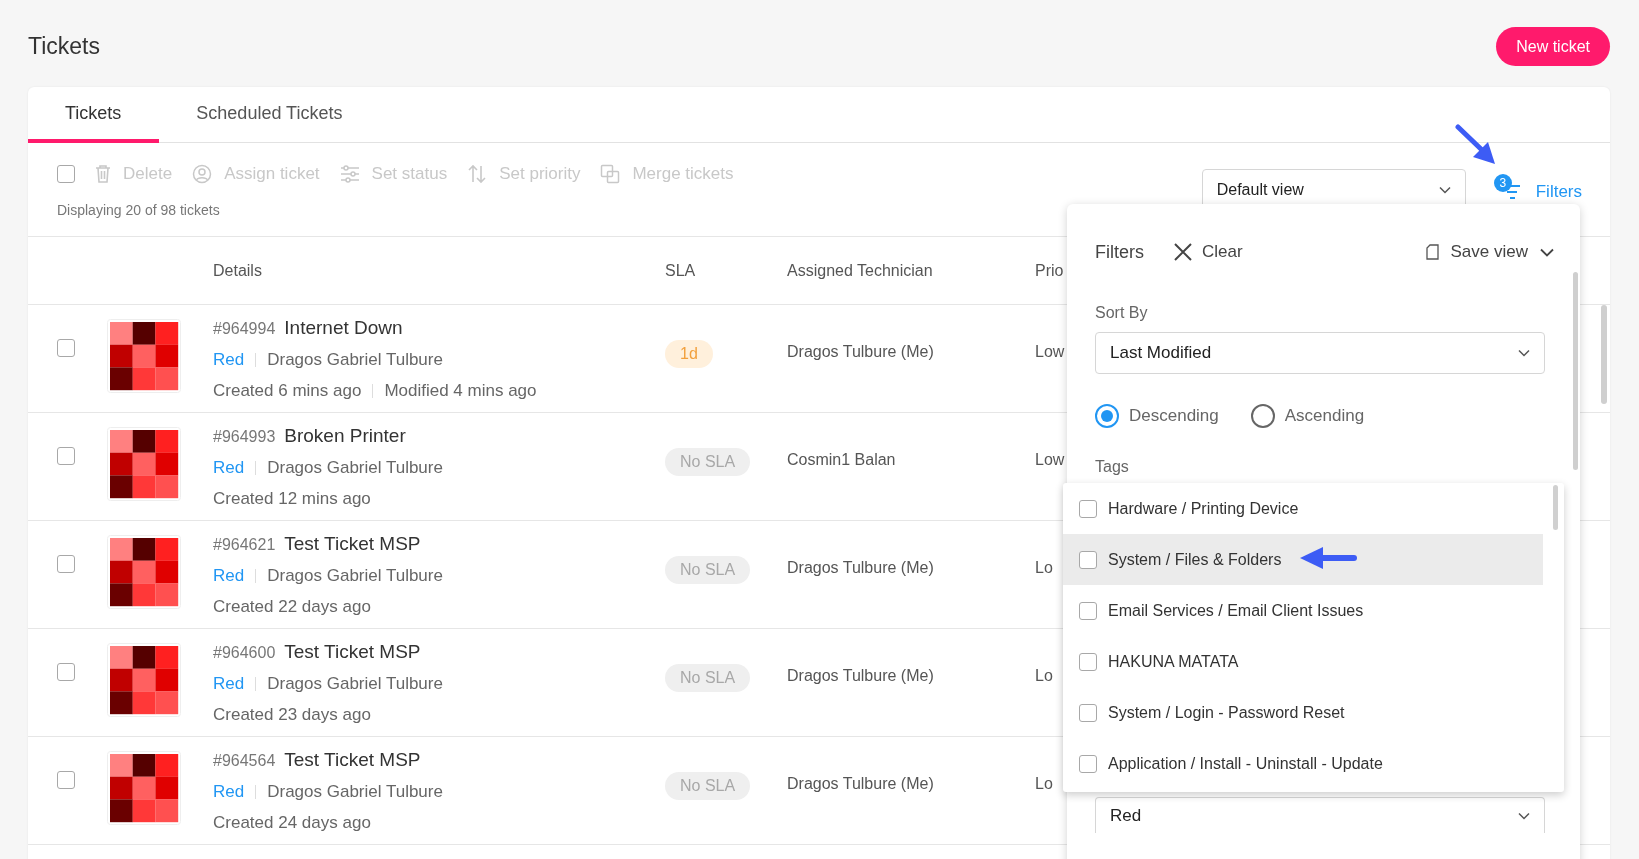 The height and width of the screenshot is (859, 1639). Describe the element at coordinates (460, 391) in the screenshot. I see `modified-time: Modified 4 mins ago` at that location.